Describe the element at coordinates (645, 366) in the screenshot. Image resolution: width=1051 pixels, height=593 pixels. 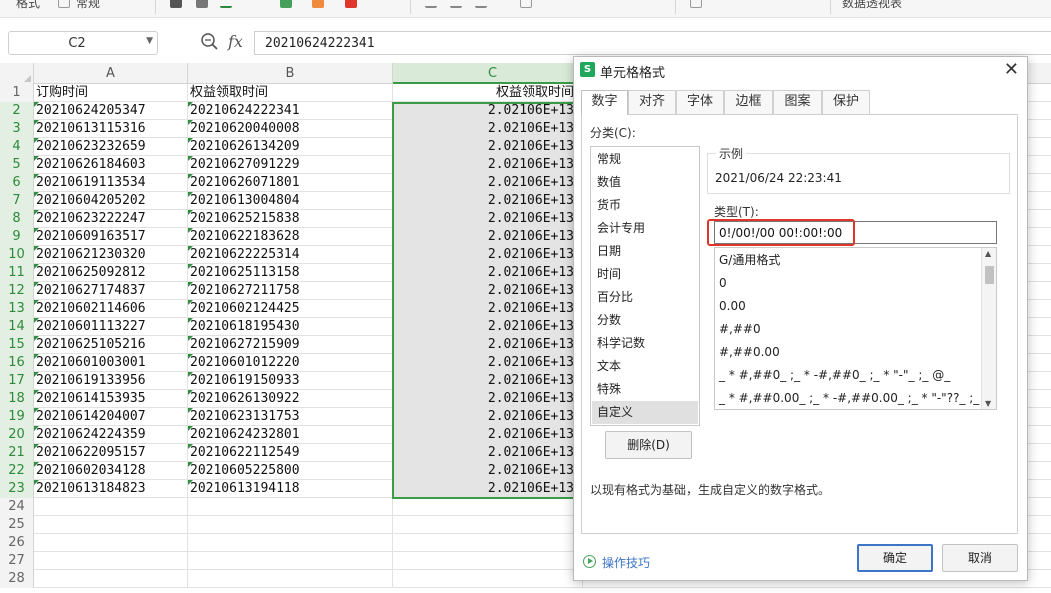
I see `category-item: 文本` at that location.